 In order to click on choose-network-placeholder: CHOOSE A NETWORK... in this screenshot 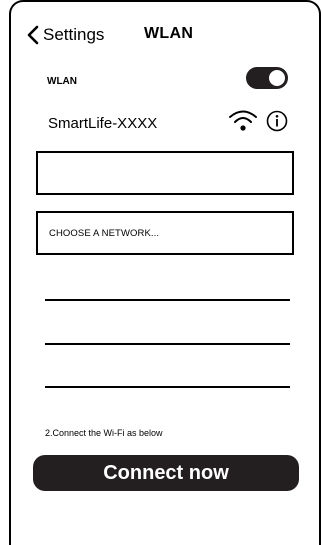, I will do `click(104, 233)`.